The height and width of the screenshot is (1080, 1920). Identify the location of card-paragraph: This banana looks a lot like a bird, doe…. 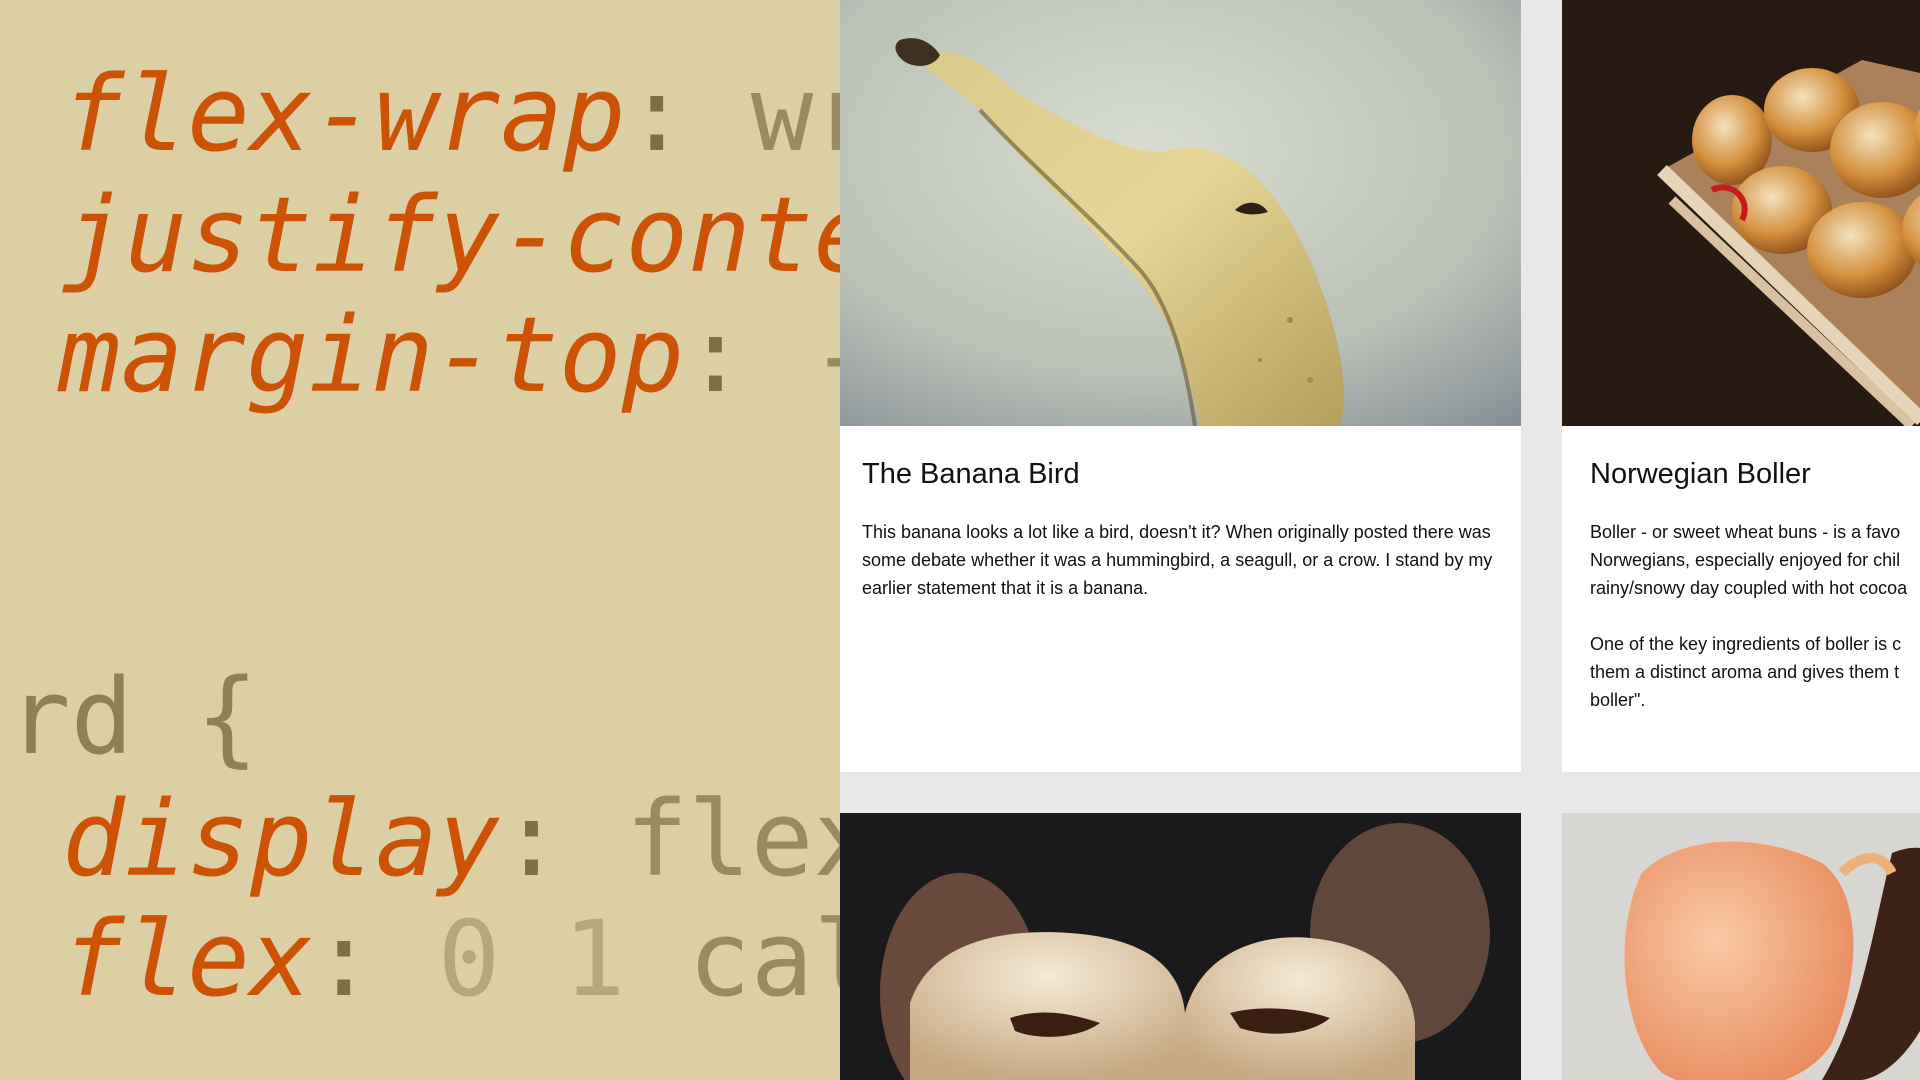
(1177, 560).